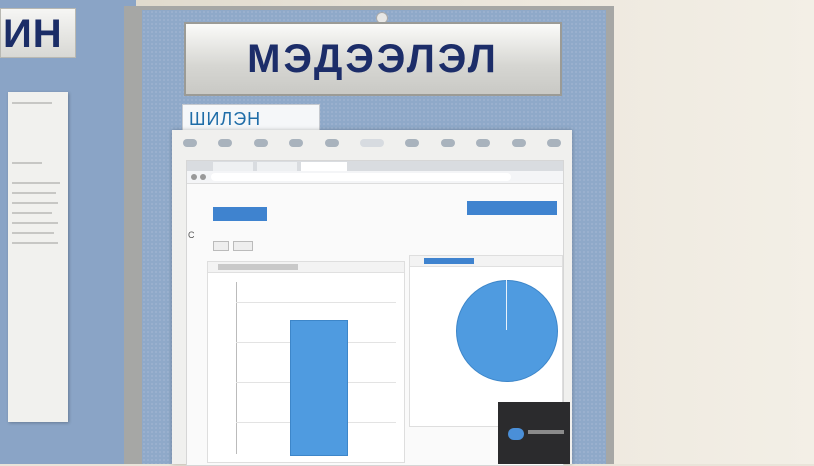  Describe the element at coordinates (240, 214) in the screenshot. I see `page-heading-highlight` at that location.